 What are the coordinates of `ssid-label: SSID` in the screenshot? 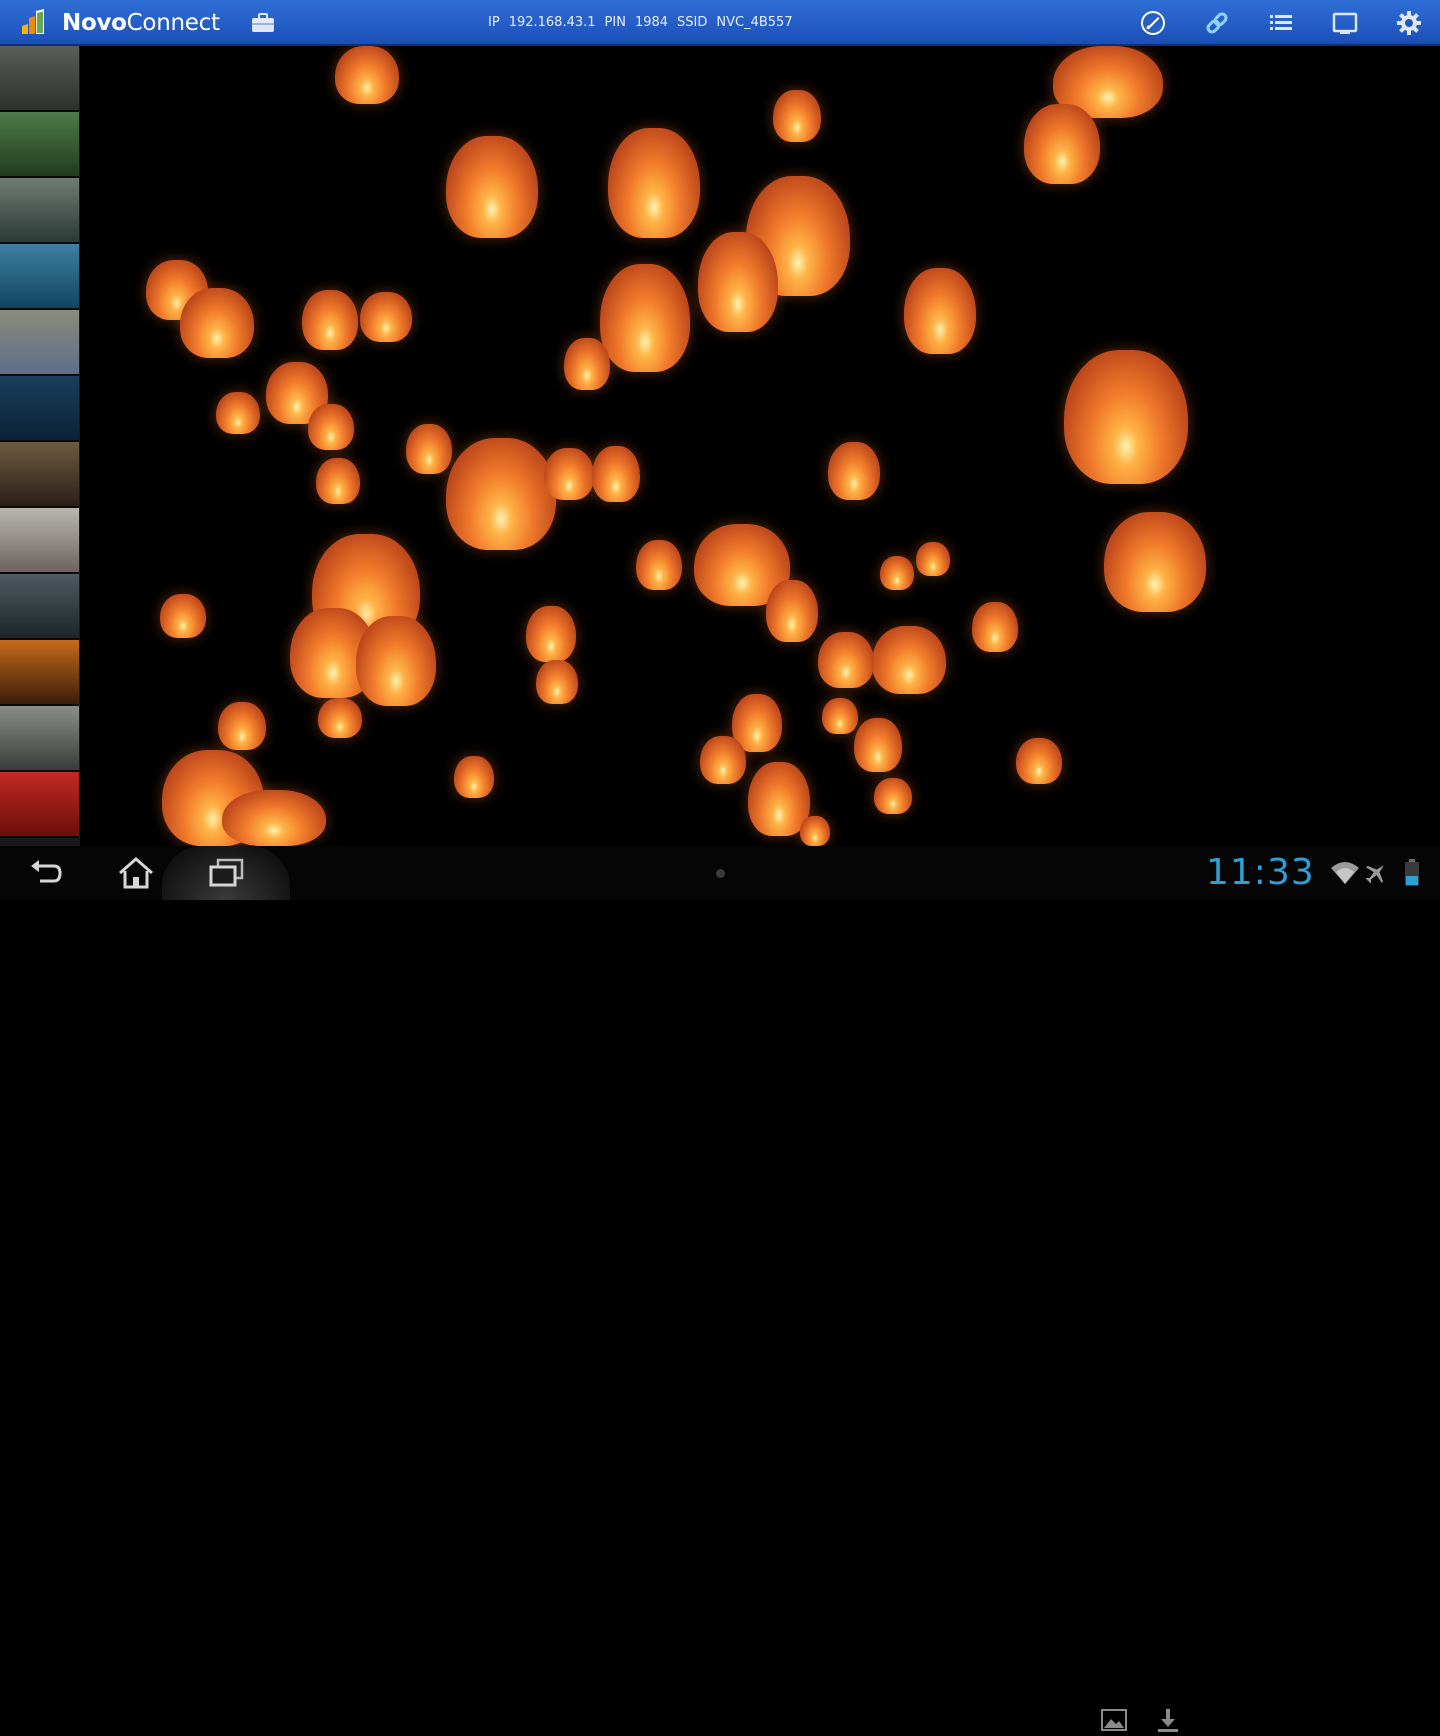 It's located at (692, 22).